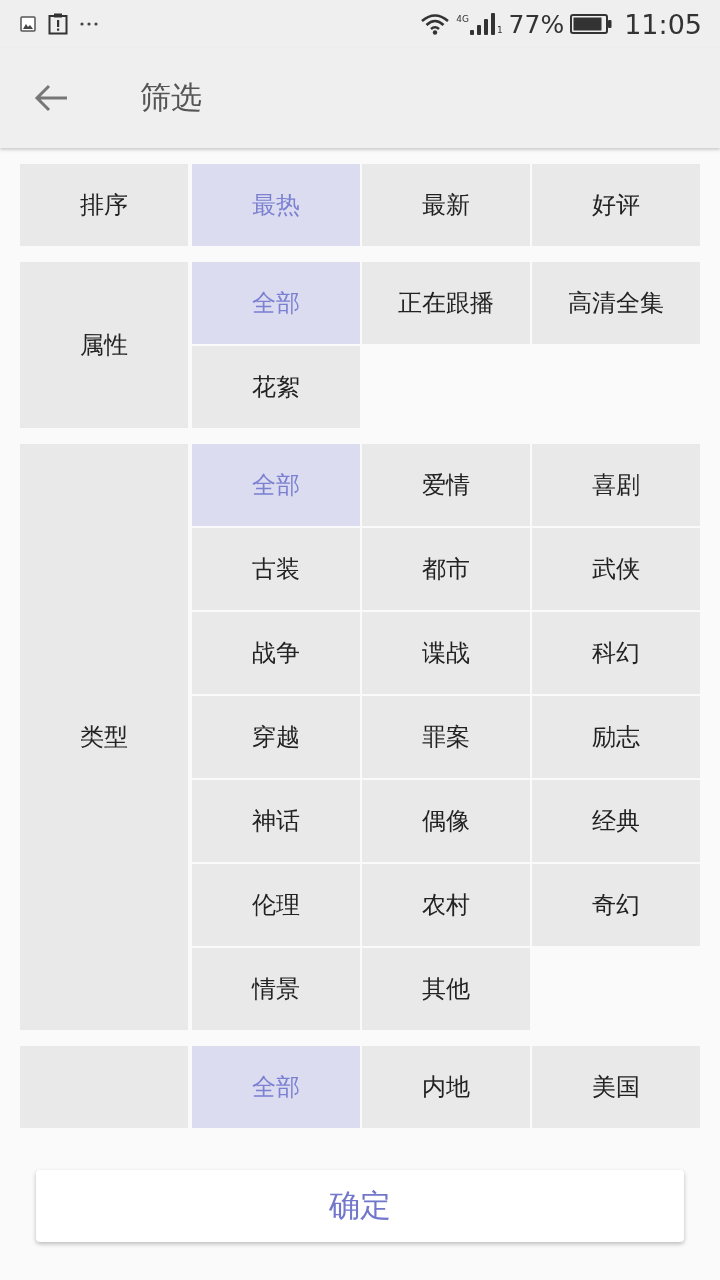 Image resolution: width=720 pixels, height=1280 pixels. I want to click on filter-option: 高清全集, so click(616, 303).